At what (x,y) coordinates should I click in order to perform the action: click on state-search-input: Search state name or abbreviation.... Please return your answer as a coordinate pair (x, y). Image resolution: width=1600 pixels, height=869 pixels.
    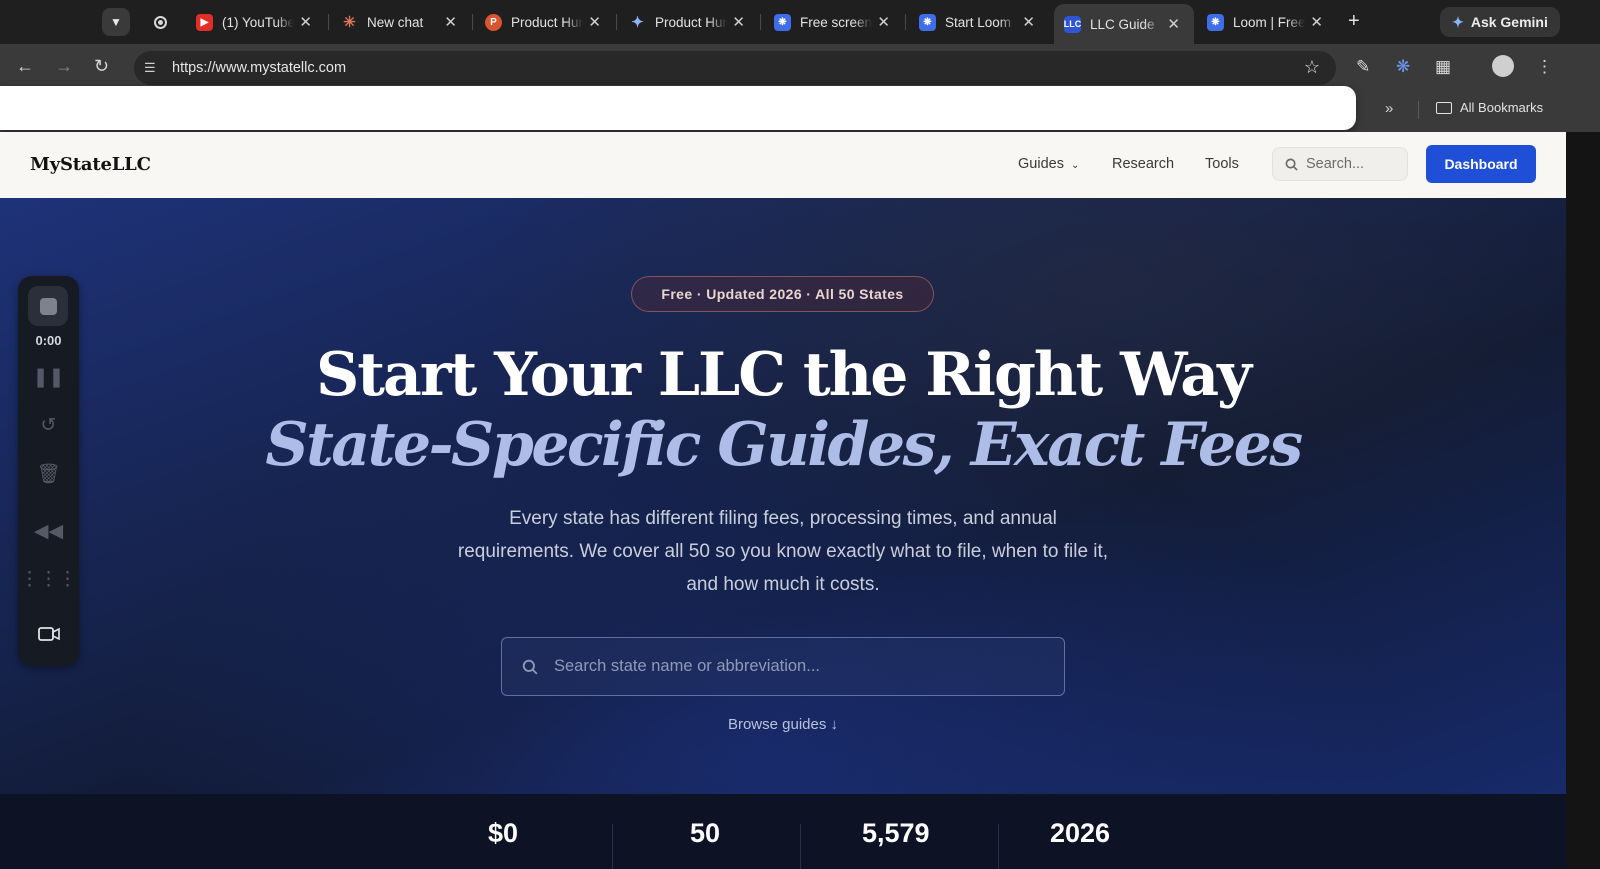
    Looking at the image, I should click on (783, 666).